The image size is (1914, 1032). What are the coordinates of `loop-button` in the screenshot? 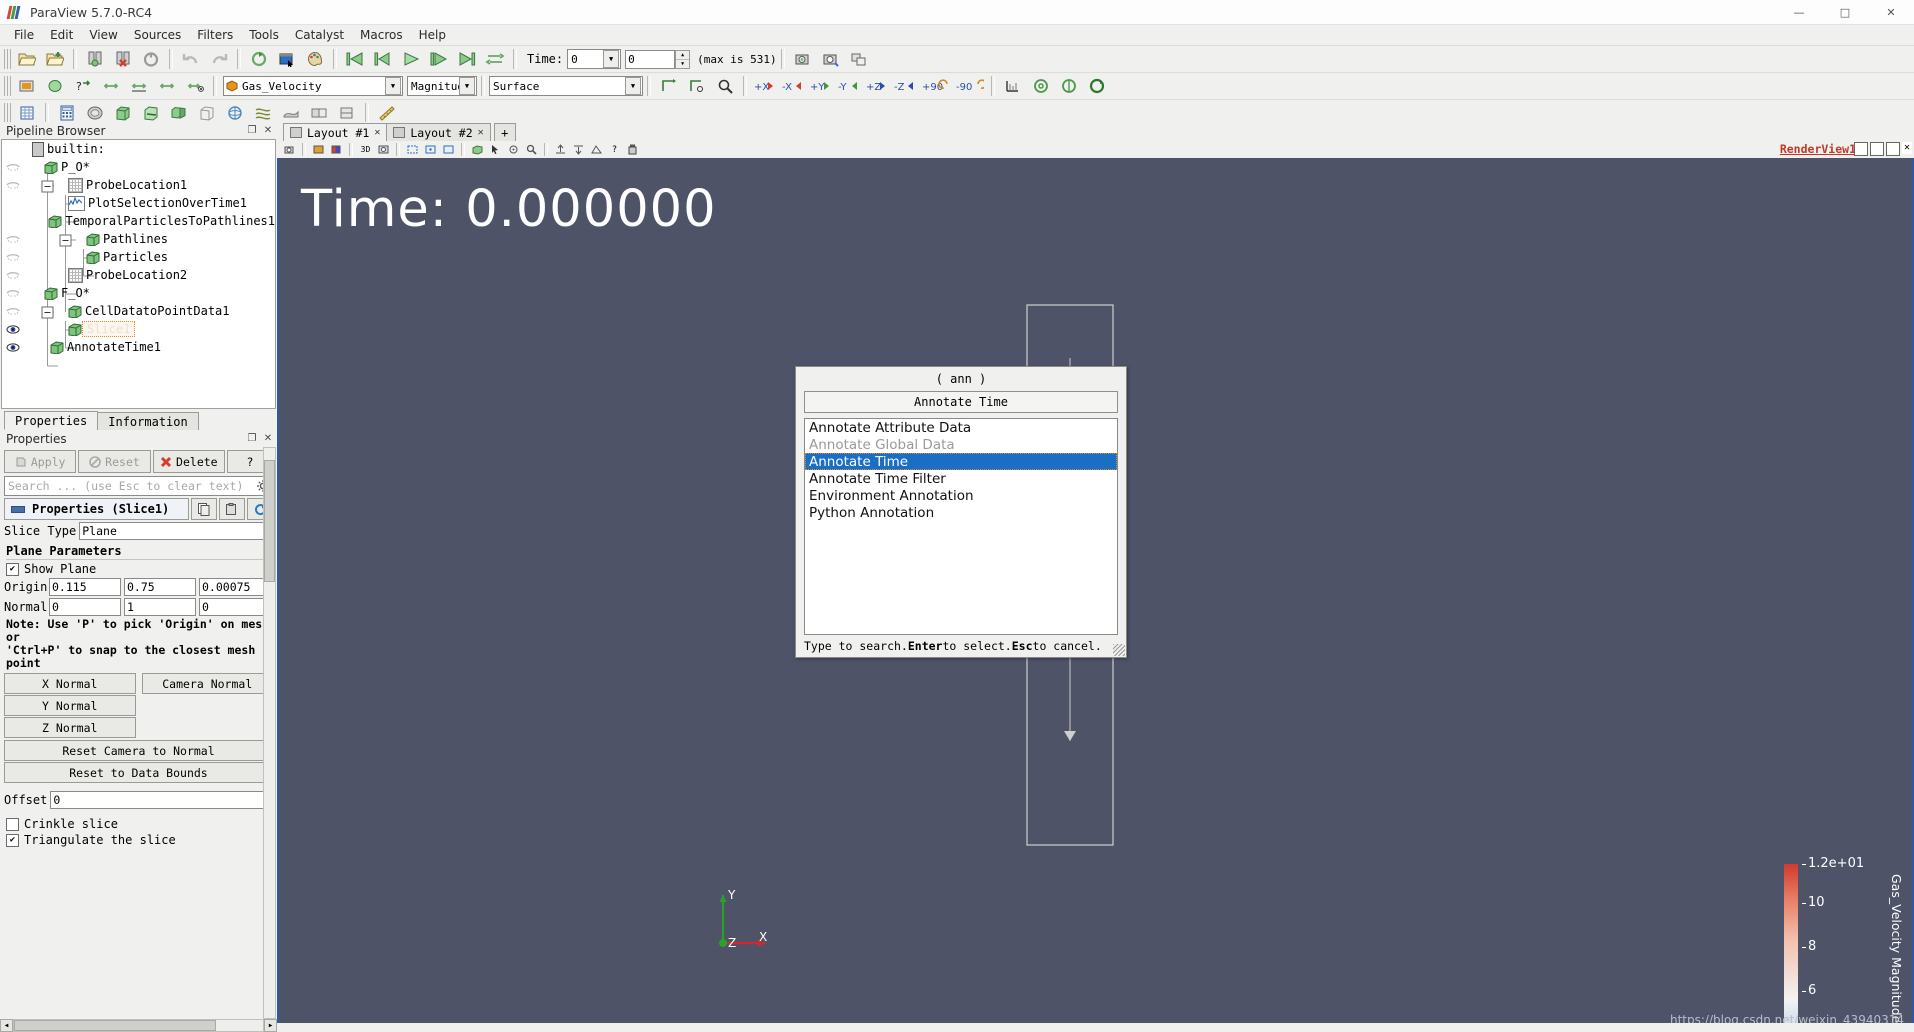 It's located at (495, 59).